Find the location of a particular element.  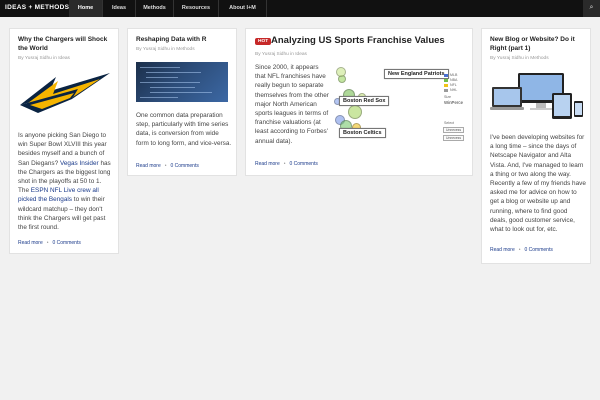

search-icon: ⌕ is located at coordinates (591, 7).